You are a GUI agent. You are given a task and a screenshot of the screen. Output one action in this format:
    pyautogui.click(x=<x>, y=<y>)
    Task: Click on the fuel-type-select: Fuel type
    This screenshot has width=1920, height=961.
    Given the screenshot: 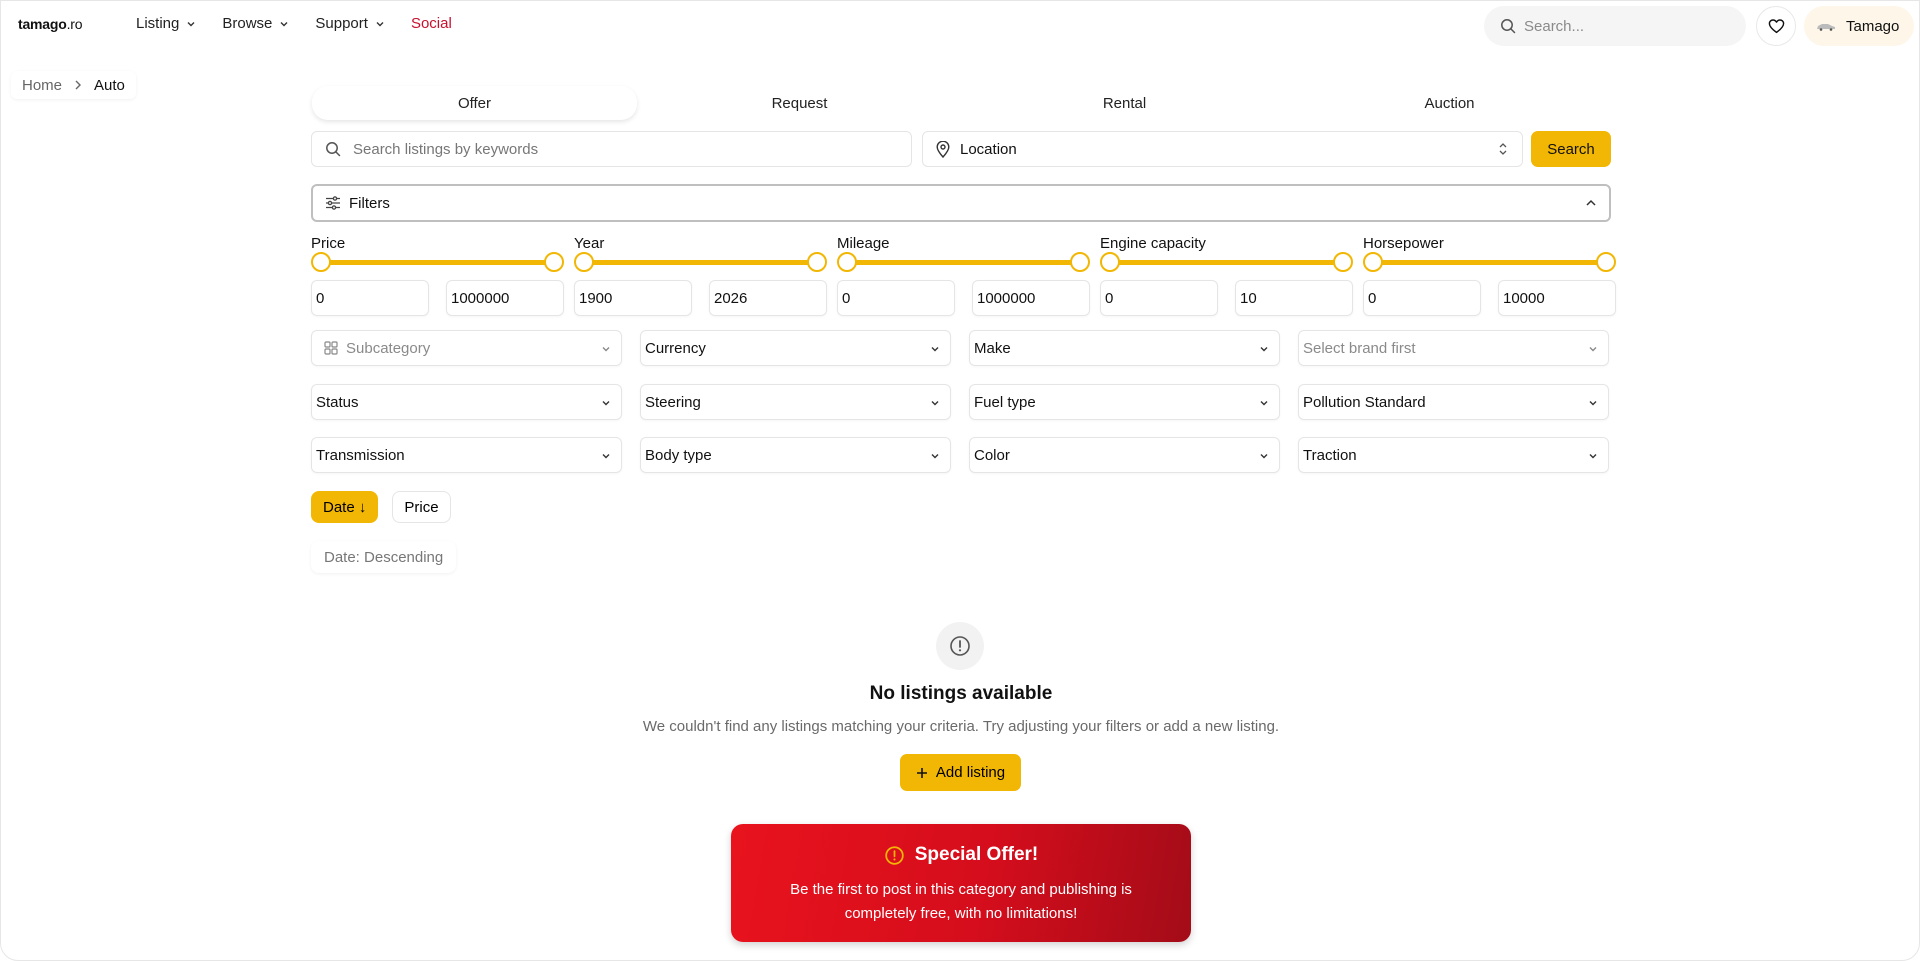 What is the action you would take?
    pyautogui.click(x=1124, y=402)
    